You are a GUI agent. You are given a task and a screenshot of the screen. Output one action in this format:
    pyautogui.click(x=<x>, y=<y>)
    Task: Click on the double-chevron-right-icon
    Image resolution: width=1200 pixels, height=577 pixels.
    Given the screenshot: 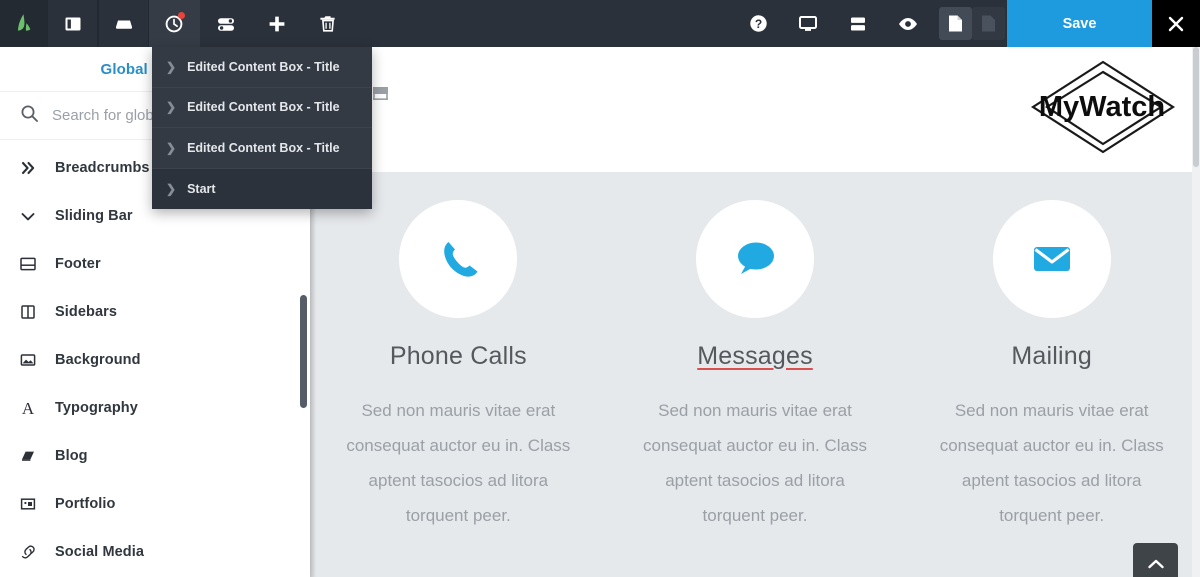 What is the action you would take?
    pyautogui.click(x=28, y=168)
    